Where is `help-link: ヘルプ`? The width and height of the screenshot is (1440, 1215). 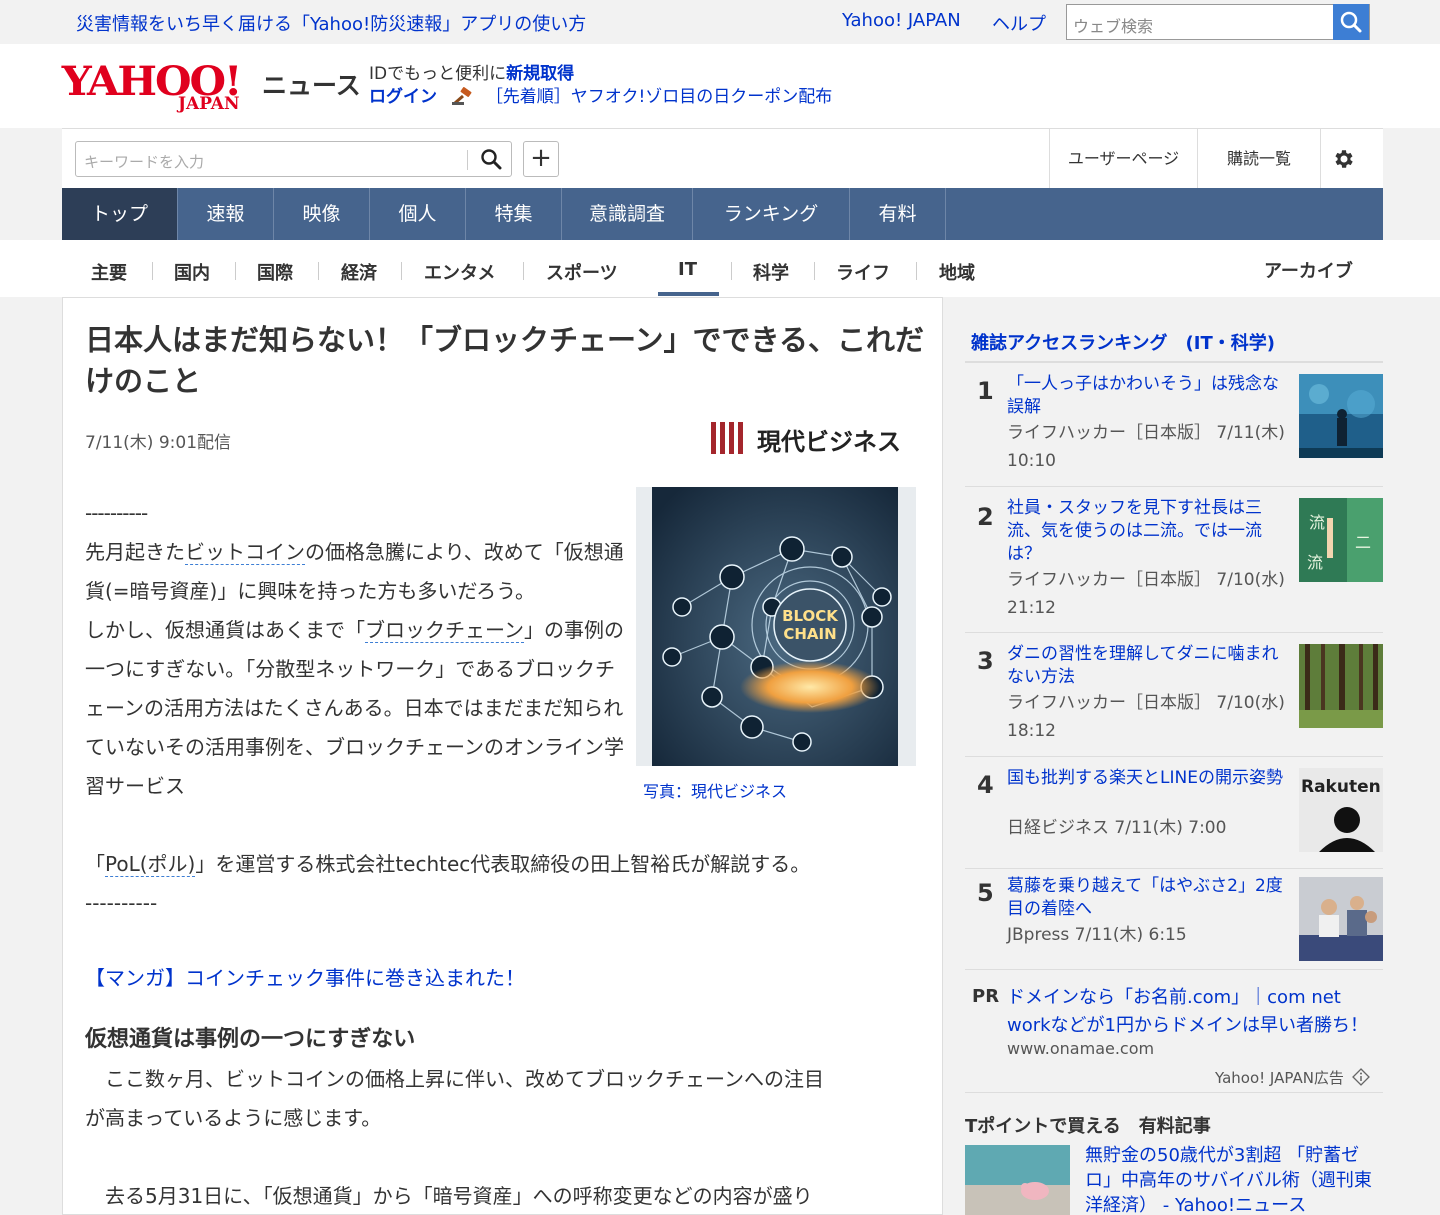 help-link: ヘルプ is located at coordinates (1019, 23).